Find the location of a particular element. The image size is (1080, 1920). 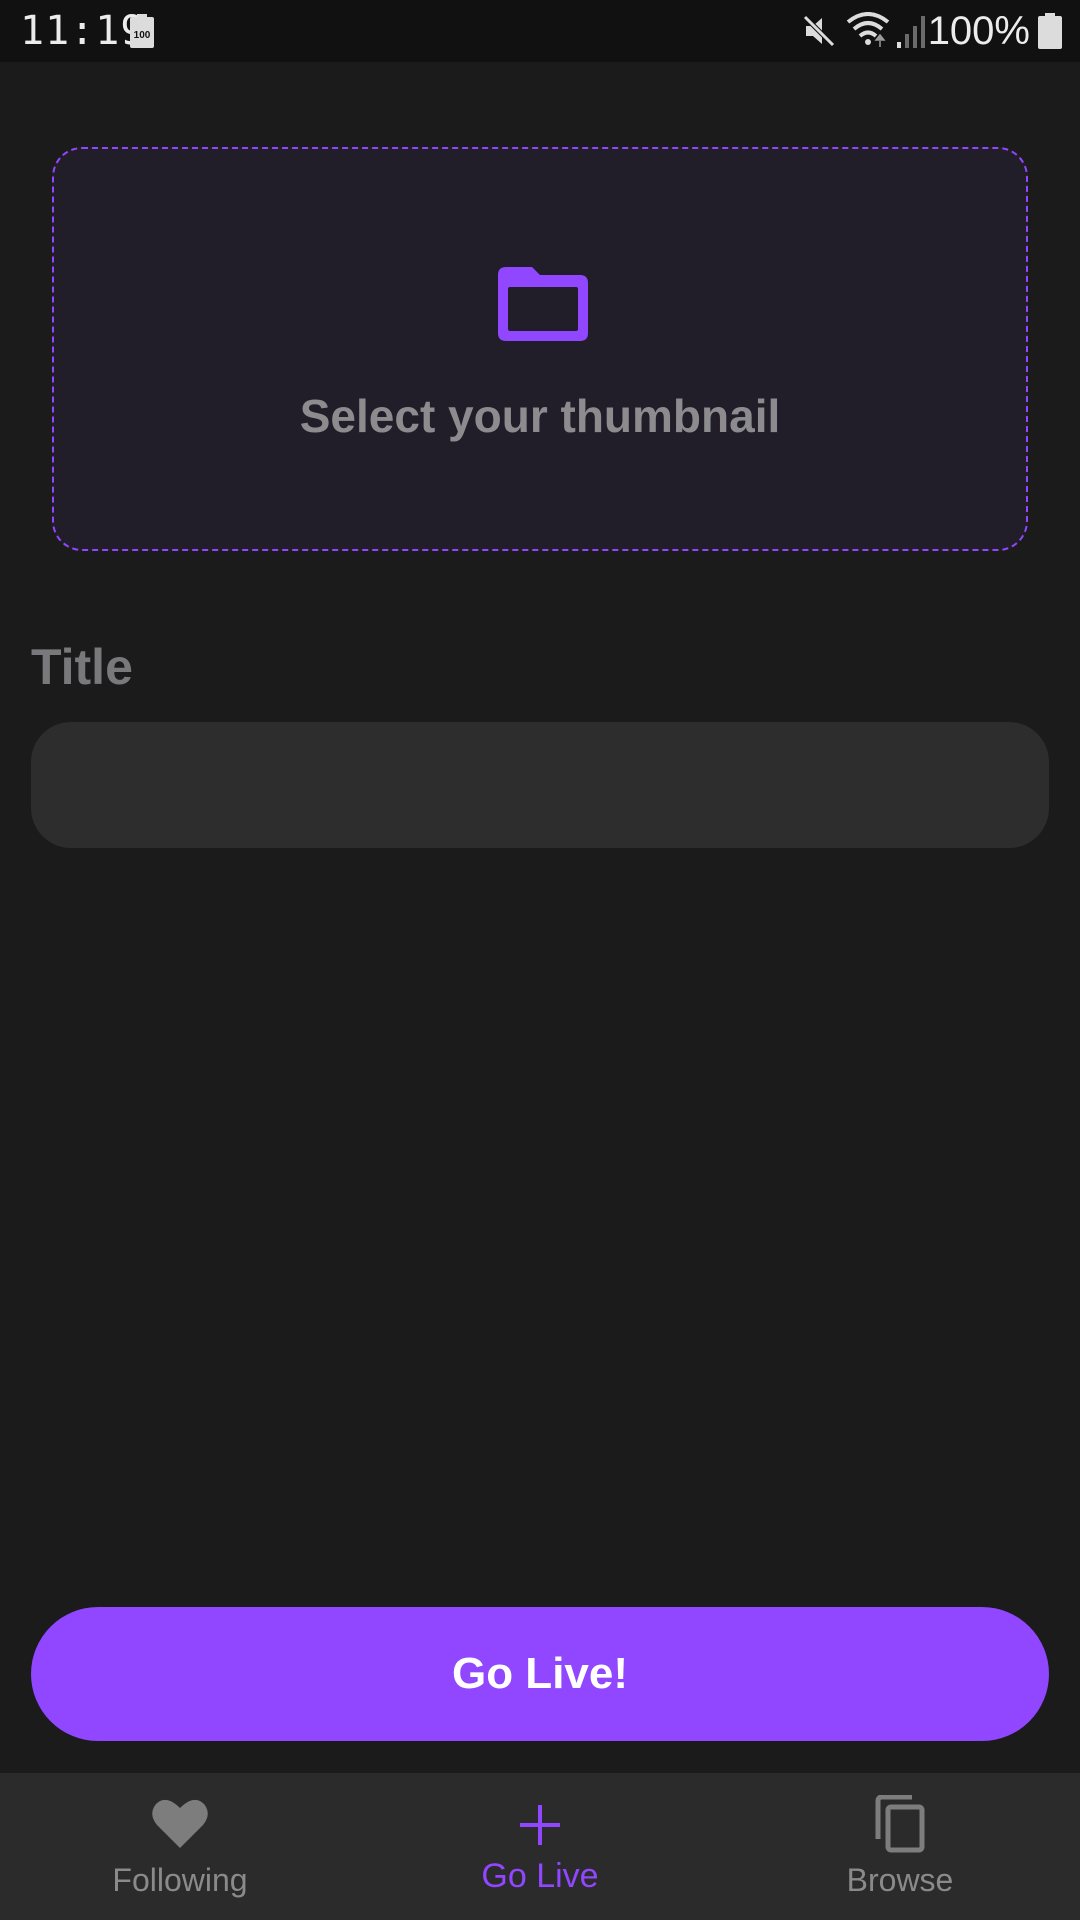

nav-label-go-live: Go Live is located at coordinates (540, 1876).